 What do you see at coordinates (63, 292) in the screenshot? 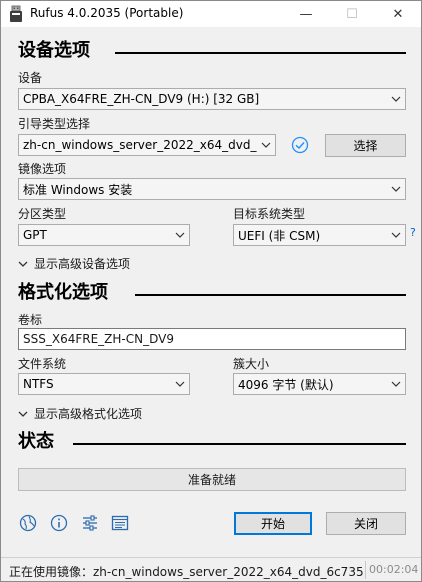
I see `format-section-title: 格式化选项` at bounding box center [63, 292].